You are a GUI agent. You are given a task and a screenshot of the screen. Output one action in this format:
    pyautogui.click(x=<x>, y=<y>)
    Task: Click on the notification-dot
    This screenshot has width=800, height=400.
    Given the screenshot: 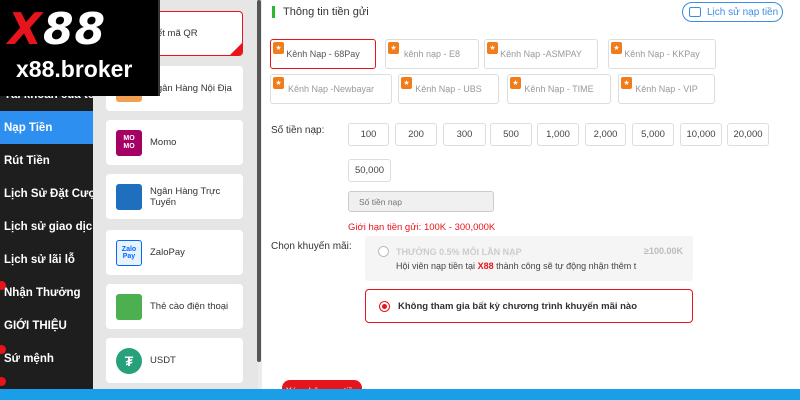 What is the action you would take?
    pyautogui.click(x=3, y=381)
    